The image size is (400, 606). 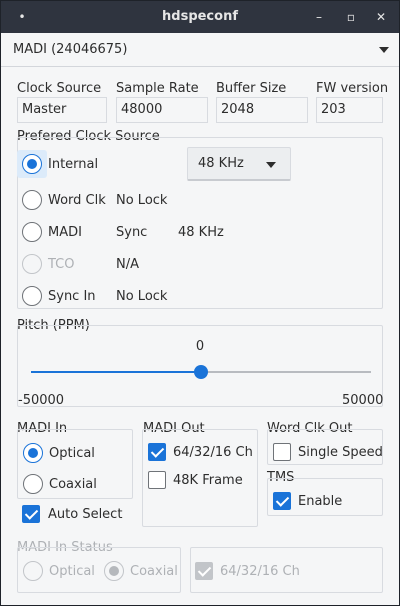 What do you see at coordinates (73, 164) in the screenshot?
I see `internal-label: Internal` at bounding box center [73, 164].